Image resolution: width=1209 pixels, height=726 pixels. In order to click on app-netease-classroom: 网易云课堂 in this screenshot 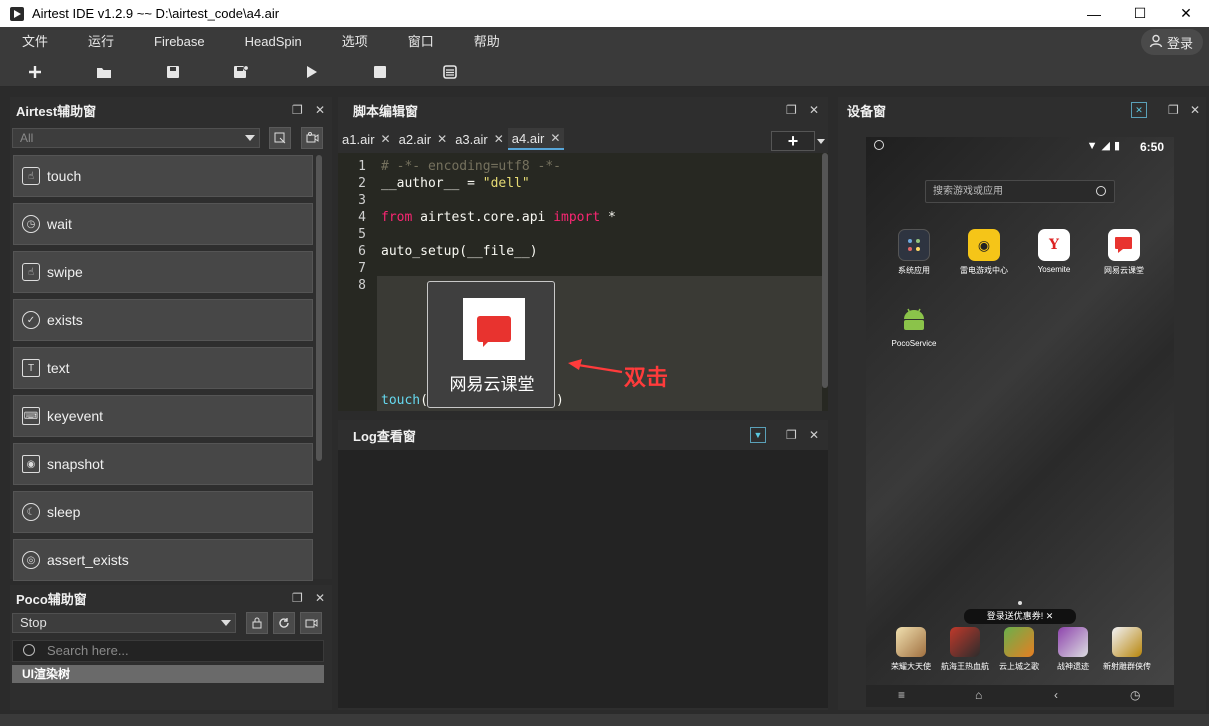, I will do `click(1124, 252)`.